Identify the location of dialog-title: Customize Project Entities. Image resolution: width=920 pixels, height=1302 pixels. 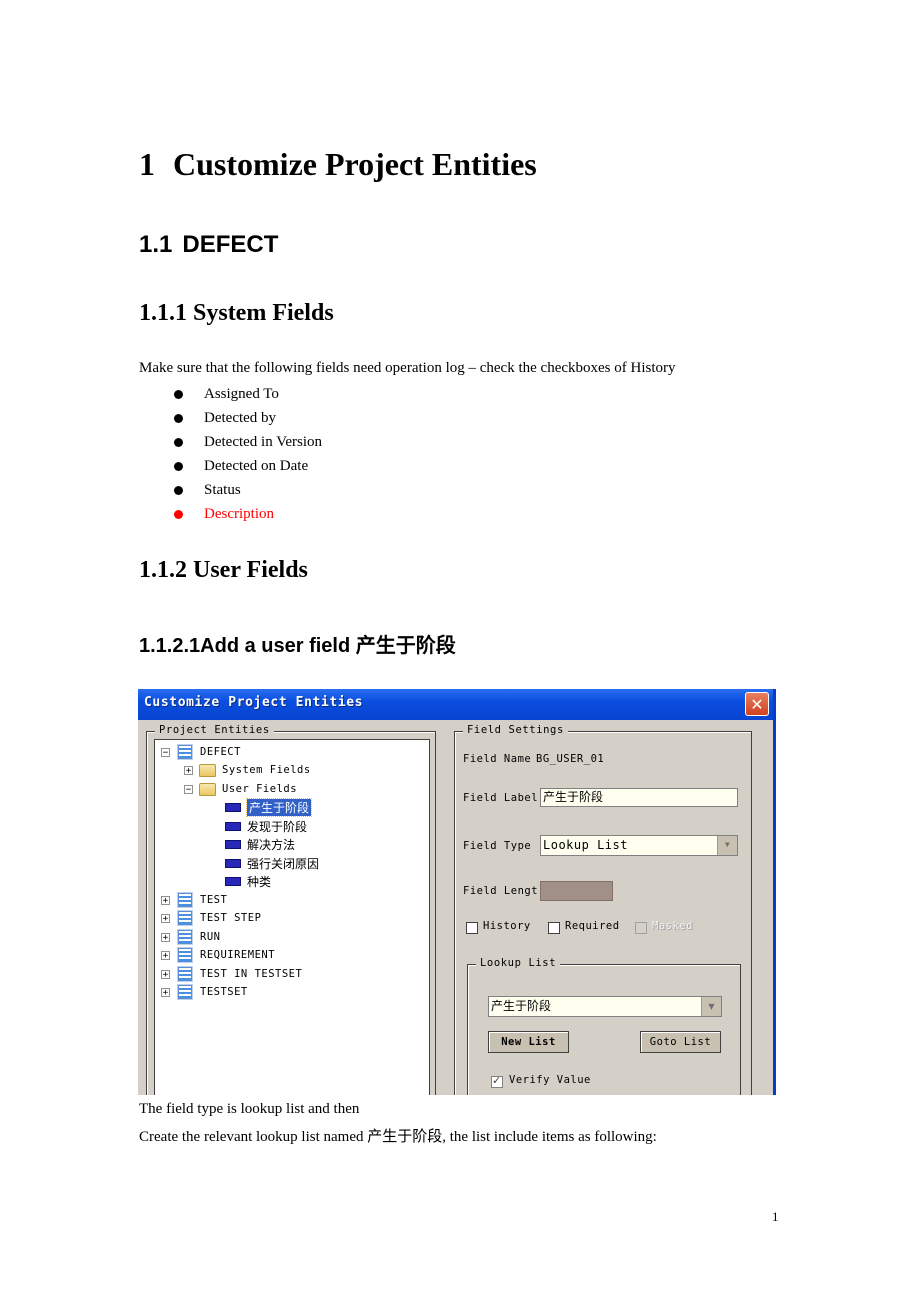
(254, 702).